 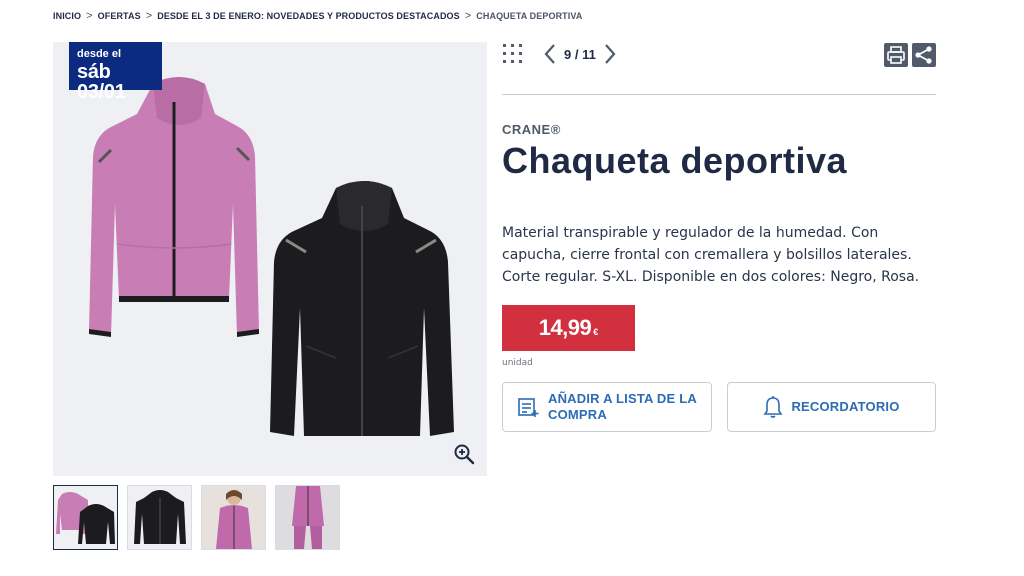 I want to click on reminder-label: RECORDATORIO, so click(x=845, y=406).